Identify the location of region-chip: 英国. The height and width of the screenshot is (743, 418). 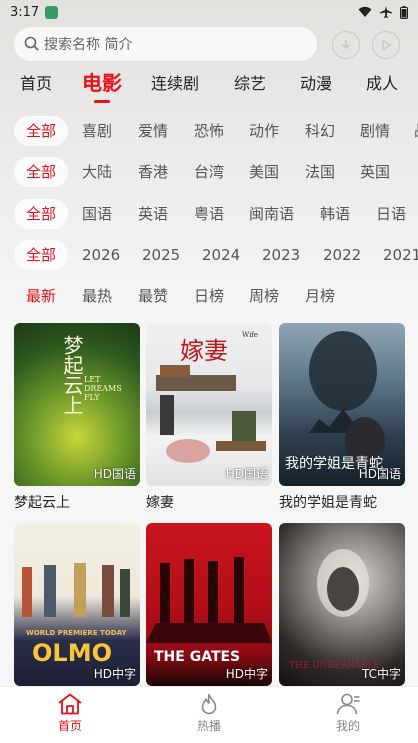
(375, 172).